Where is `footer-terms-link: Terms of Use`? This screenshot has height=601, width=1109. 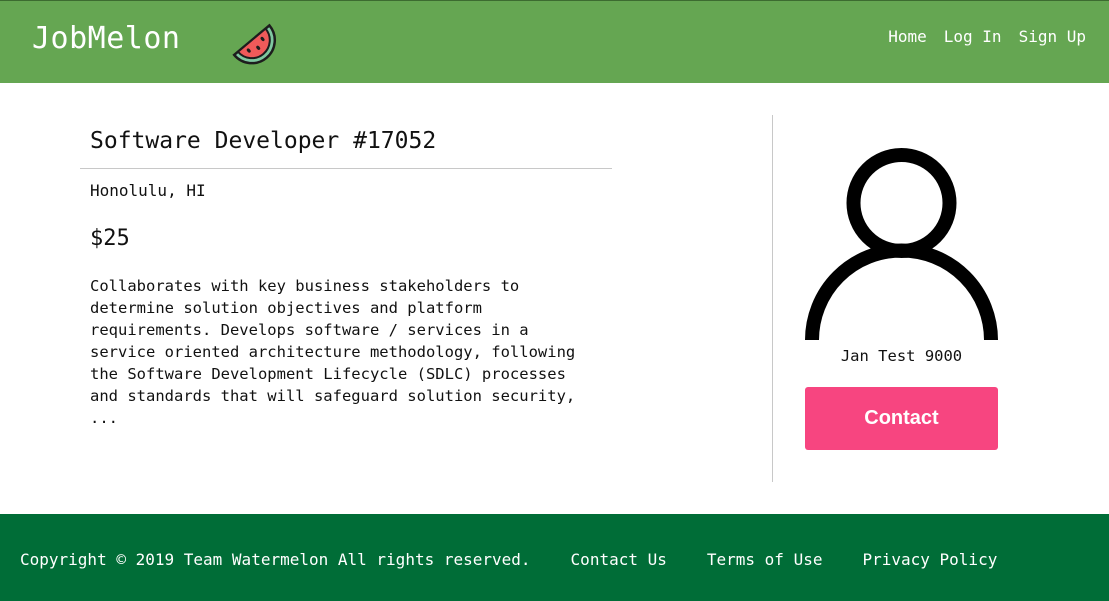
footer-terms-link: Terms of Use is located at coordinates (765, 559).